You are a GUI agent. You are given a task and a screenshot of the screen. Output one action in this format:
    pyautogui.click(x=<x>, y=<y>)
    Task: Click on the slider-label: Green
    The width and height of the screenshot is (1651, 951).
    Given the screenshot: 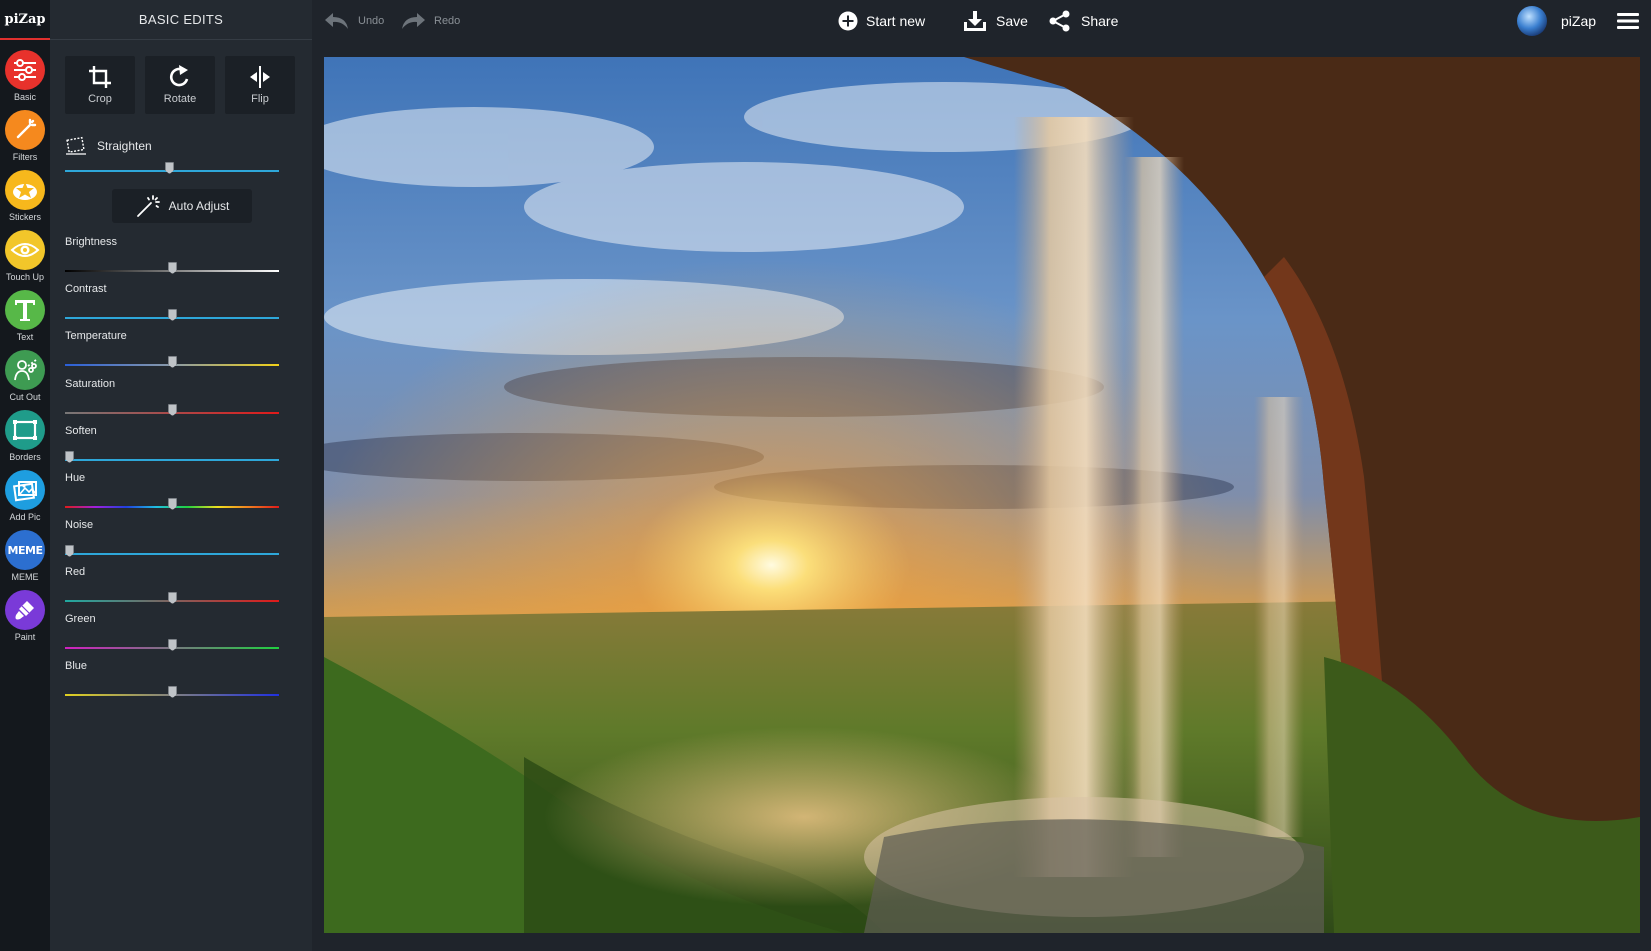 What is the action you would take?
    pyautogui.click(x=80, y=619)
    